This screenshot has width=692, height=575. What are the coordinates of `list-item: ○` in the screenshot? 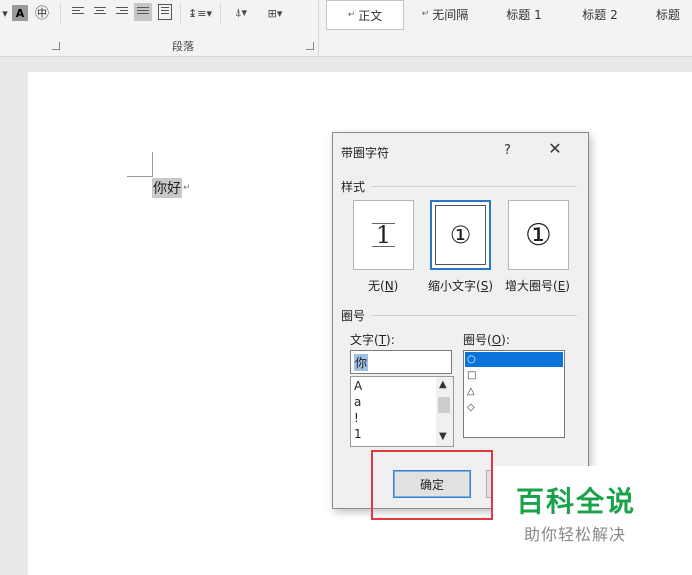 It's located at (514, 359).